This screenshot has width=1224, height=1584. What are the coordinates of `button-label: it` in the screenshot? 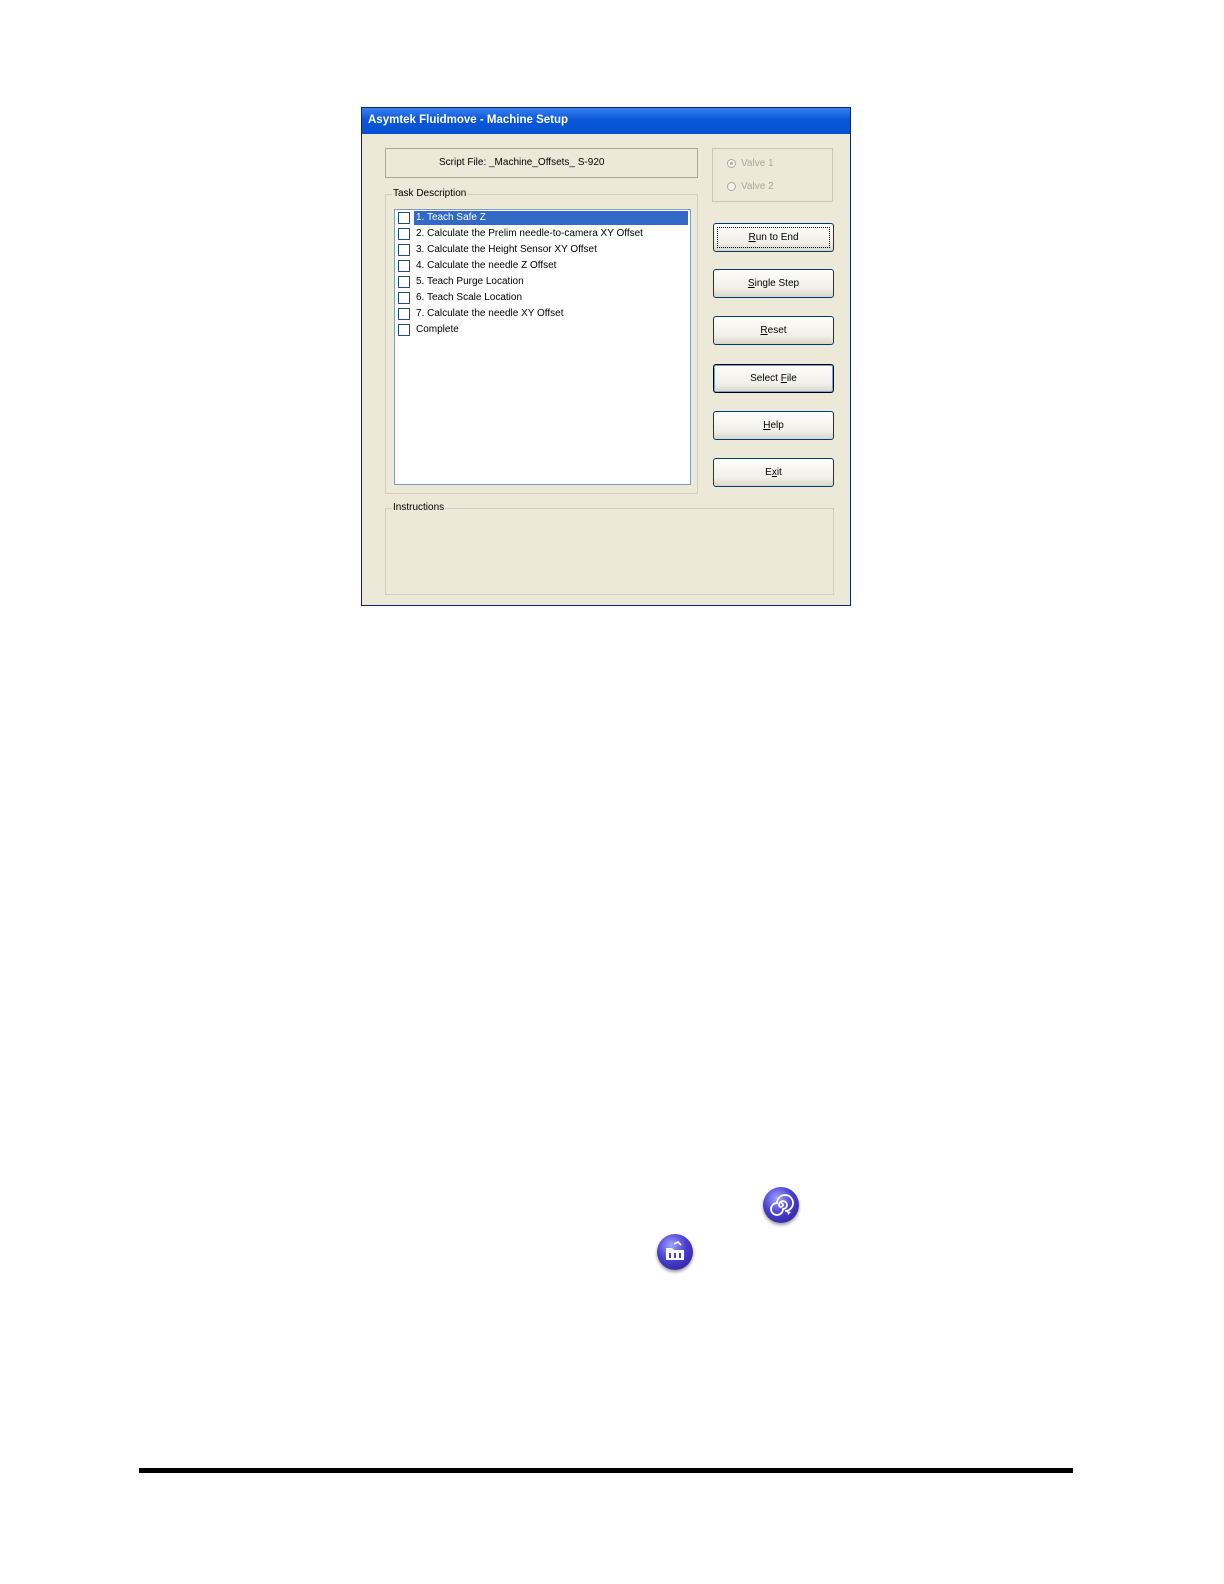 It's located at (779, 472).